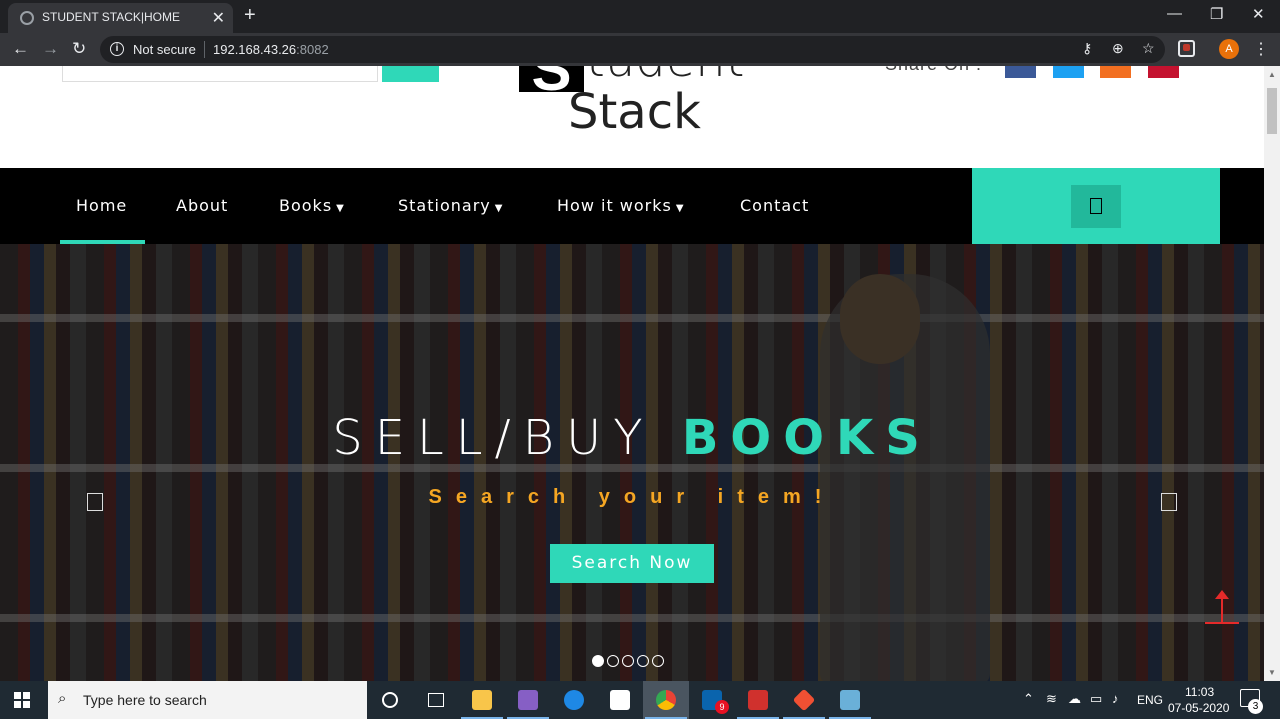 Image resolution: width=1280 pixels, height=719 pixels. What do you see at coordinates (20, 49) in the screenshot?
I see `back-arrow-icon: ←` at bounding box center [20, 49].